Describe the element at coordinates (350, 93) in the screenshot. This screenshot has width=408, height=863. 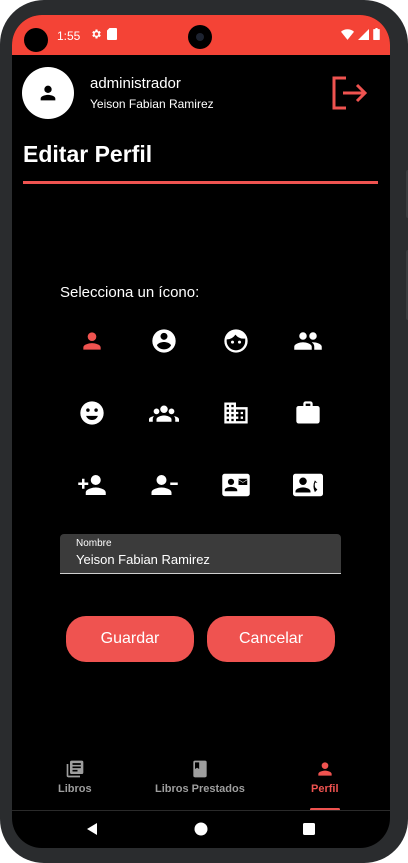
I see `logout-icon` at that location.